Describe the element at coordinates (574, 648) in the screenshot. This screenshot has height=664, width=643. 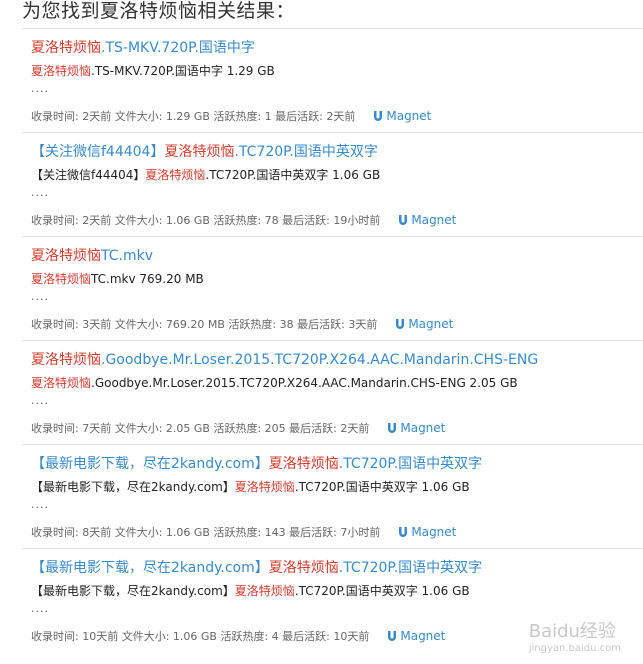
I see `watermark-url: jingyan.baidu.com` at that location.